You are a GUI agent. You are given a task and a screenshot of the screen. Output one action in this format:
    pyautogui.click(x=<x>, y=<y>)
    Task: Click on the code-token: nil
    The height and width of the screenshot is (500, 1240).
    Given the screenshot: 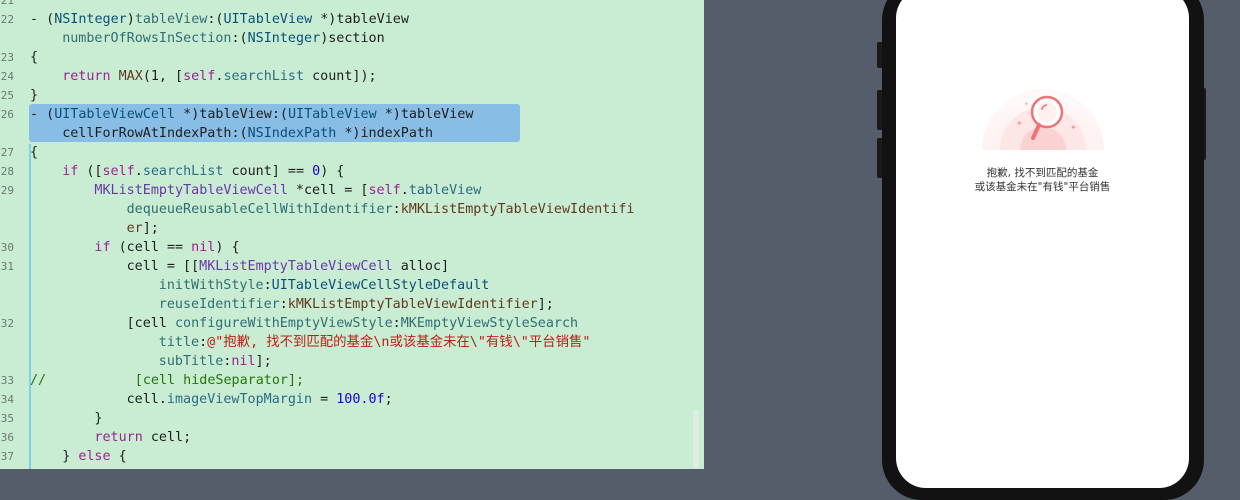 What is the action you would take?
    pyautogui.click(x=203, y=247)
    